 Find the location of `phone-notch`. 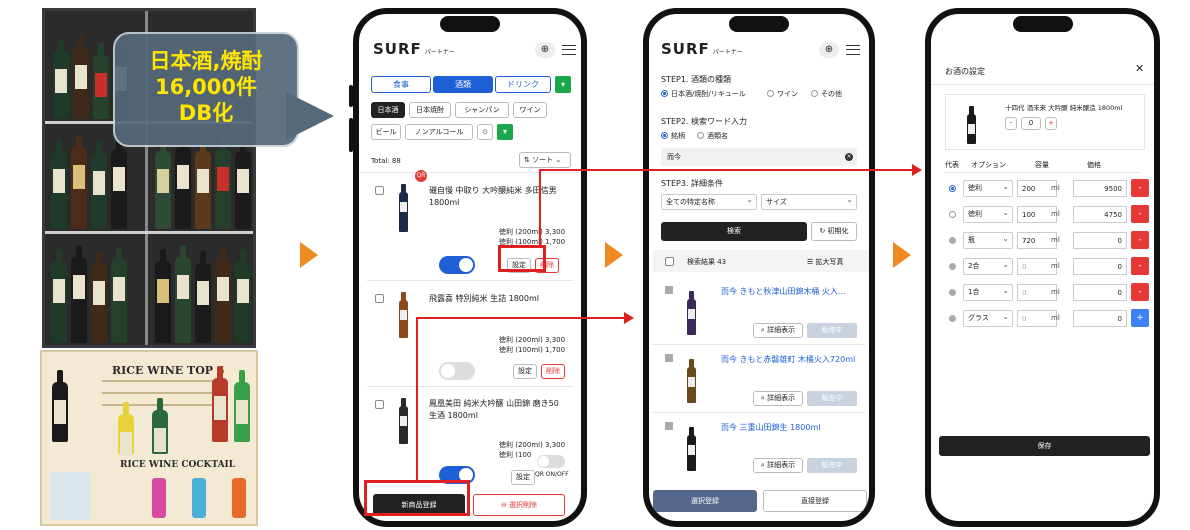

phone-notch is located at coordinates (759, 24).